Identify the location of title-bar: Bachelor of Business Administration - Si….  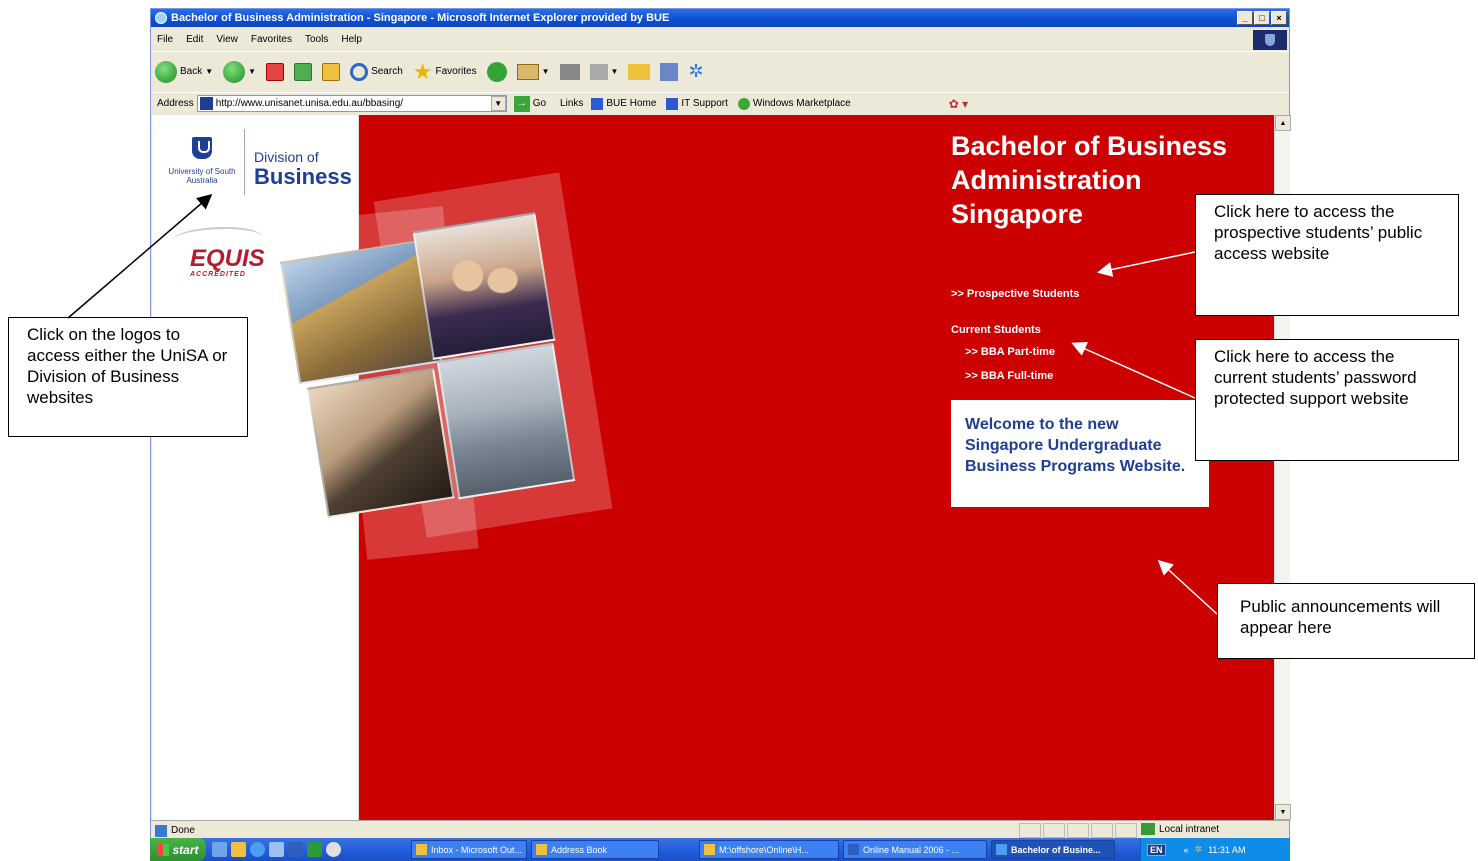
(720, 18).